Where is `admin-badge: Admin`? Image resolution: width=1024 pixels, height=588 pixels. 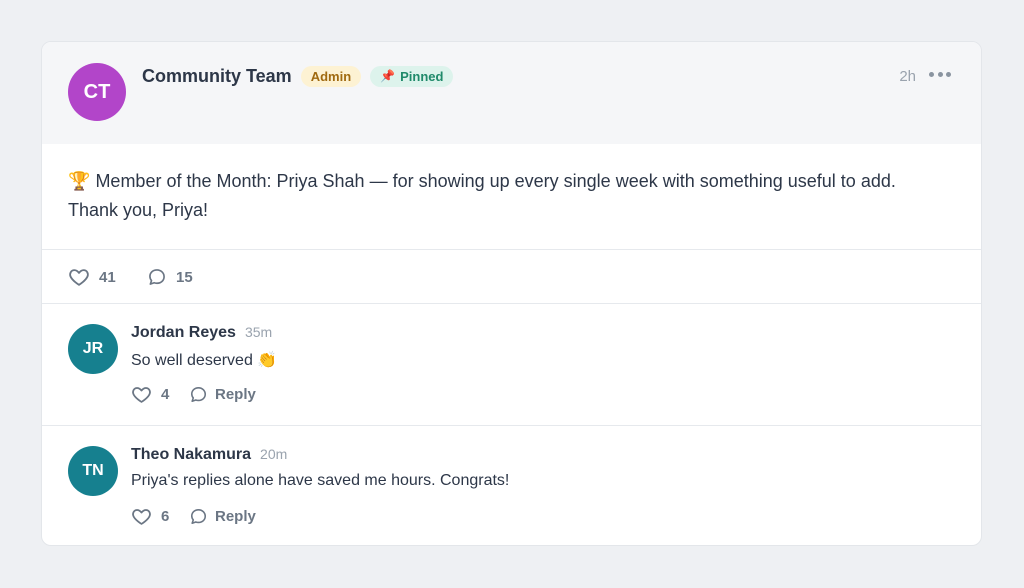
admin-badge: Admin is located at coordinates (331, 76).